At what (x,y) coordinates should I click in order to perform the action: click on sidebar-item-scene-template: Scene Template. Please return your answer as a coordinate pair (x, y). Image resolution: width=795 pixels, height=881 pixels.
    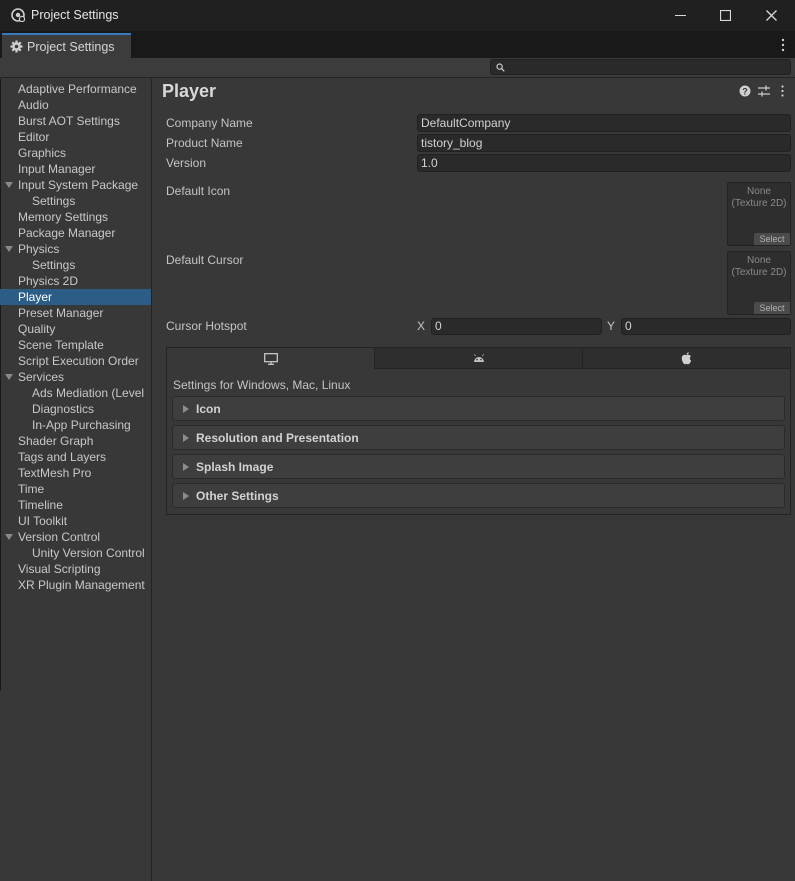
    Looking at the image, I should click on (75, 345).